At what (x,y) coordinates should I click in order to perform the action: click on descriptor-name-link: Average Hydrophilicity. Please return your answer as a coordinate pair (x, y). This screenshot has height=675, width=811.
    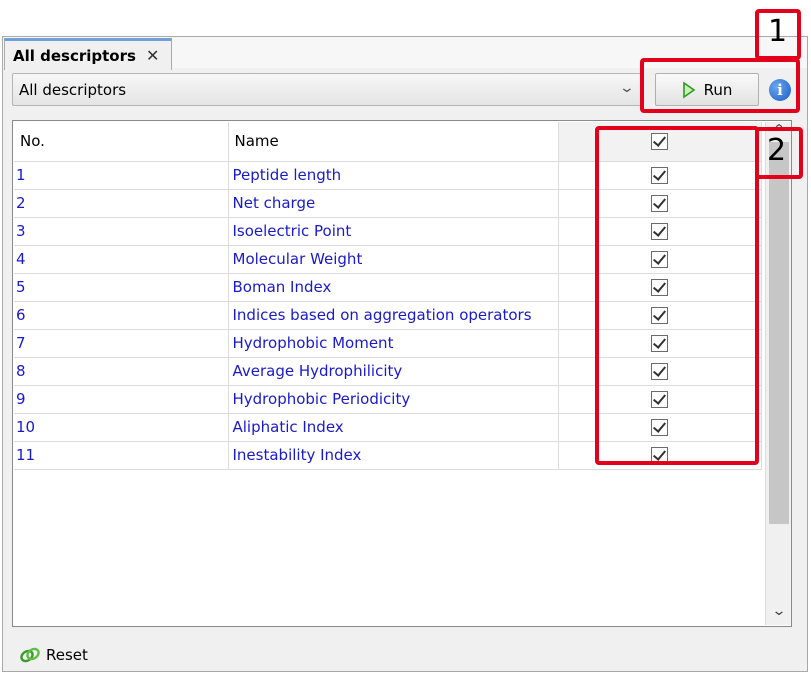
    Looking at the image, I should click on (393, 371).